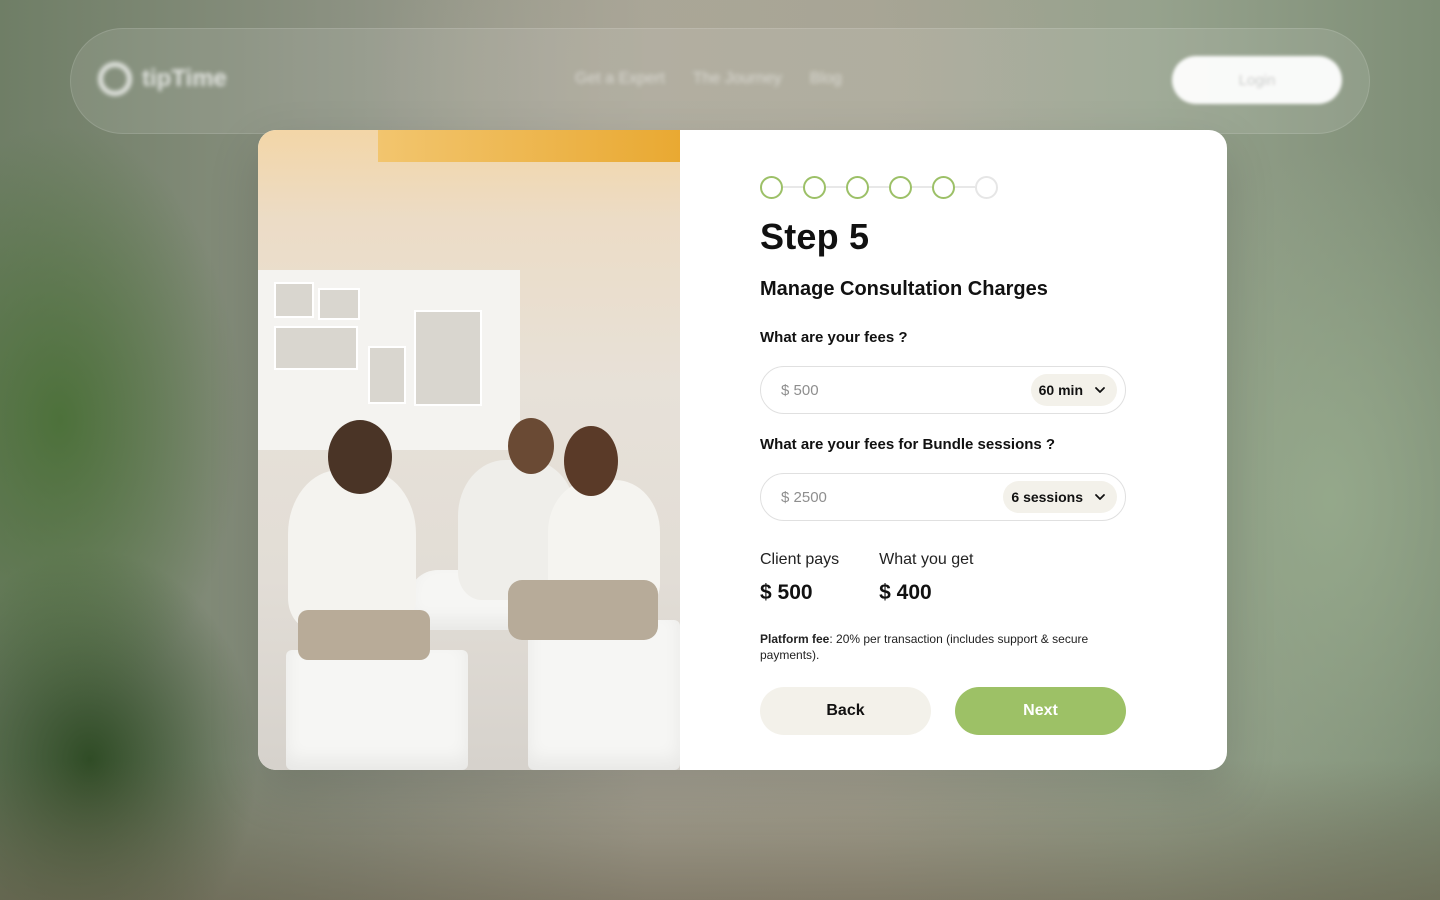 Image resolution: width=1440 pixels, height=900 pixels. I want to click on logo-text: tipTime, so click(184, 78).